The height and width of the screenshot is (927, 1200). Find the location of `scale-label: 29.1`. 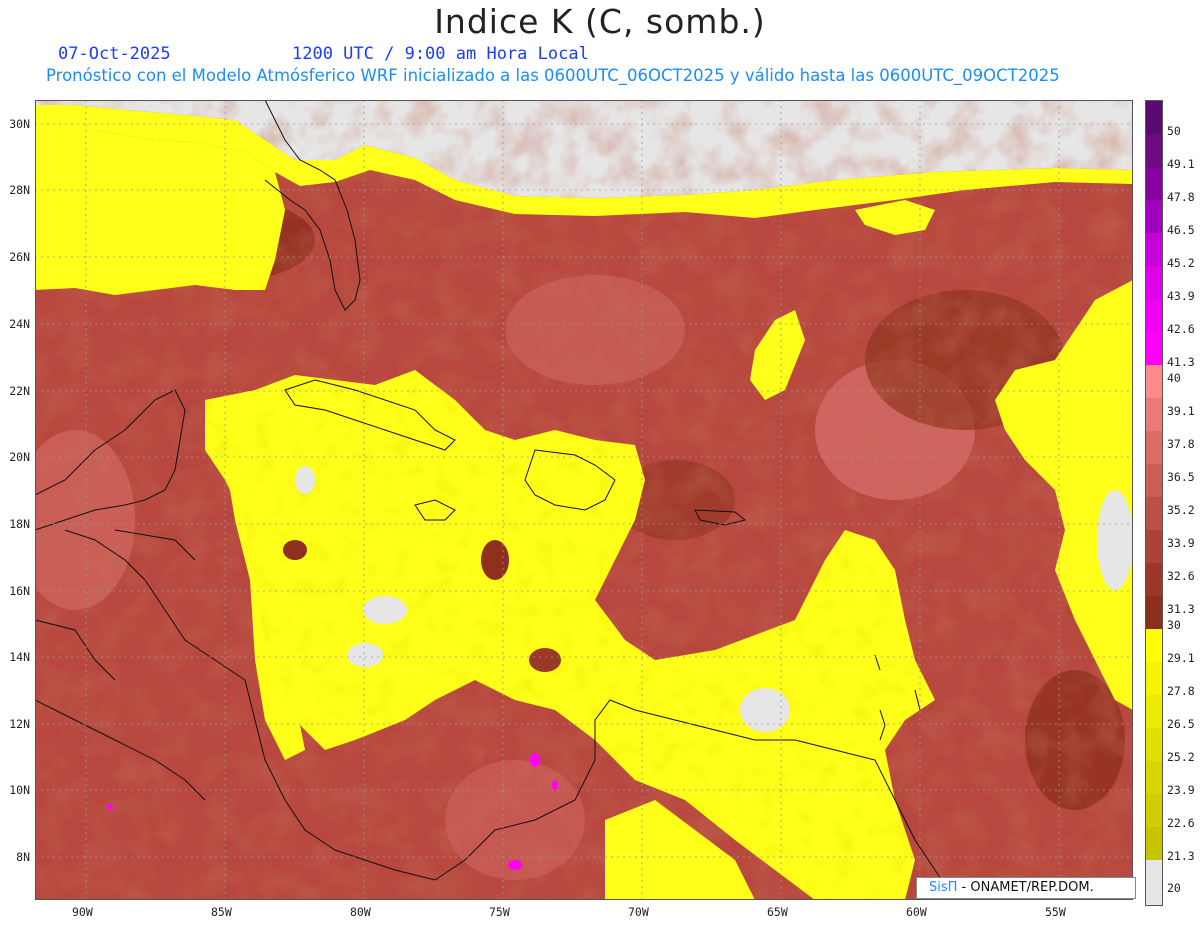

scale-label: 29.1 is located at coordinates (1181, 658).